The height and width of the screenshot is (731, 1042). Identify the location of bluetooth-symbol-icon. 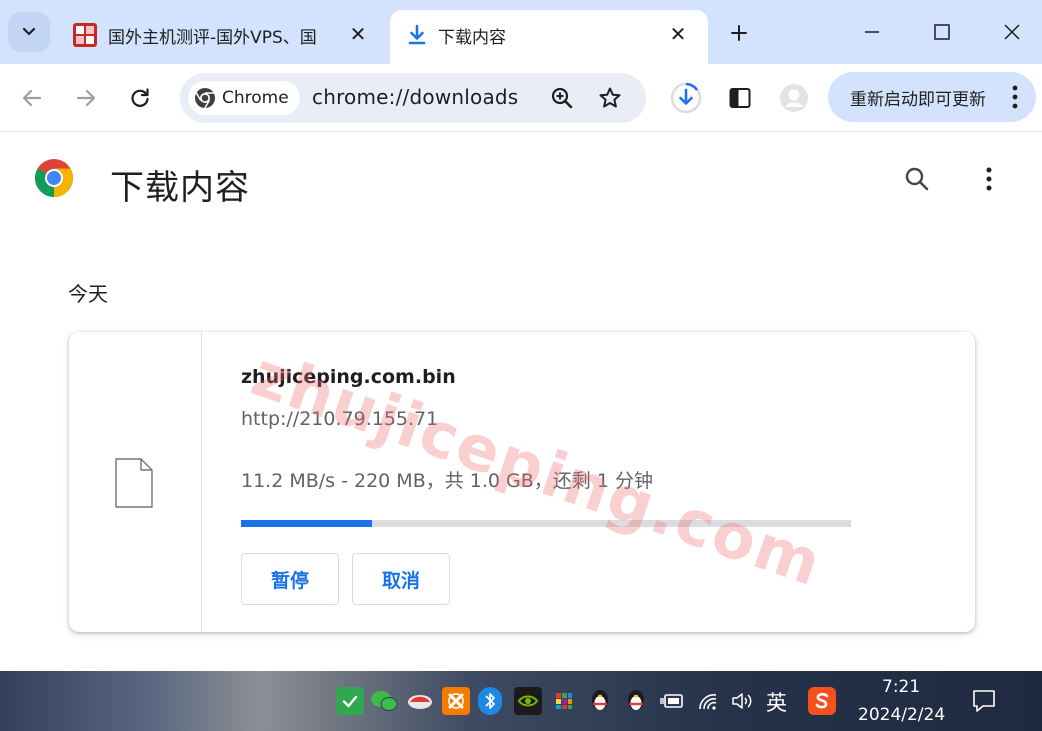
(490, 701).